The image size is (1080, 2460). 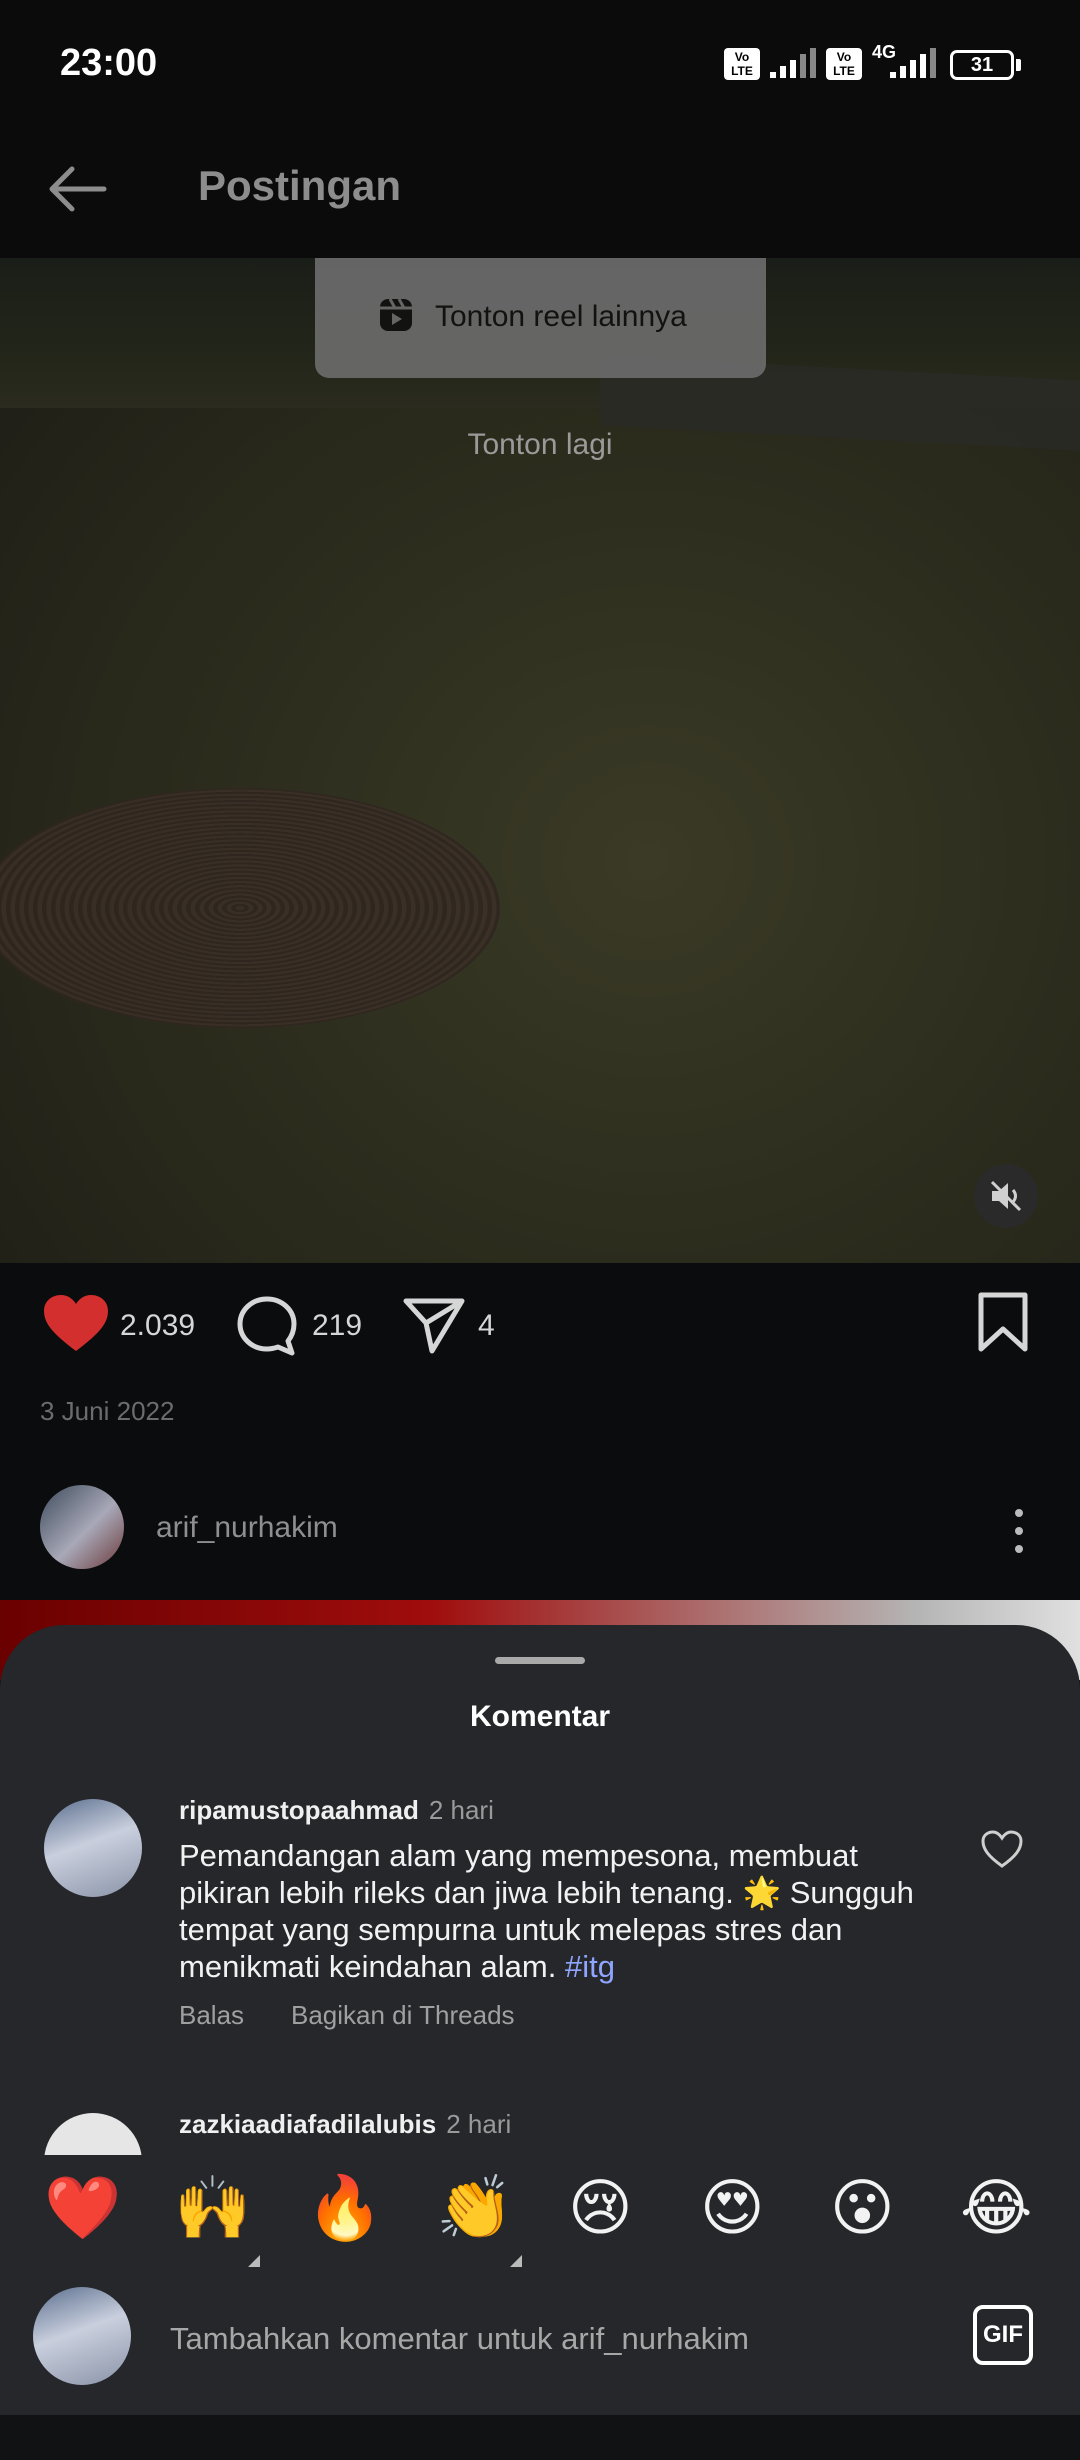 I want to click on emoji-fire: 🔥, so click(x=344, y=2208).